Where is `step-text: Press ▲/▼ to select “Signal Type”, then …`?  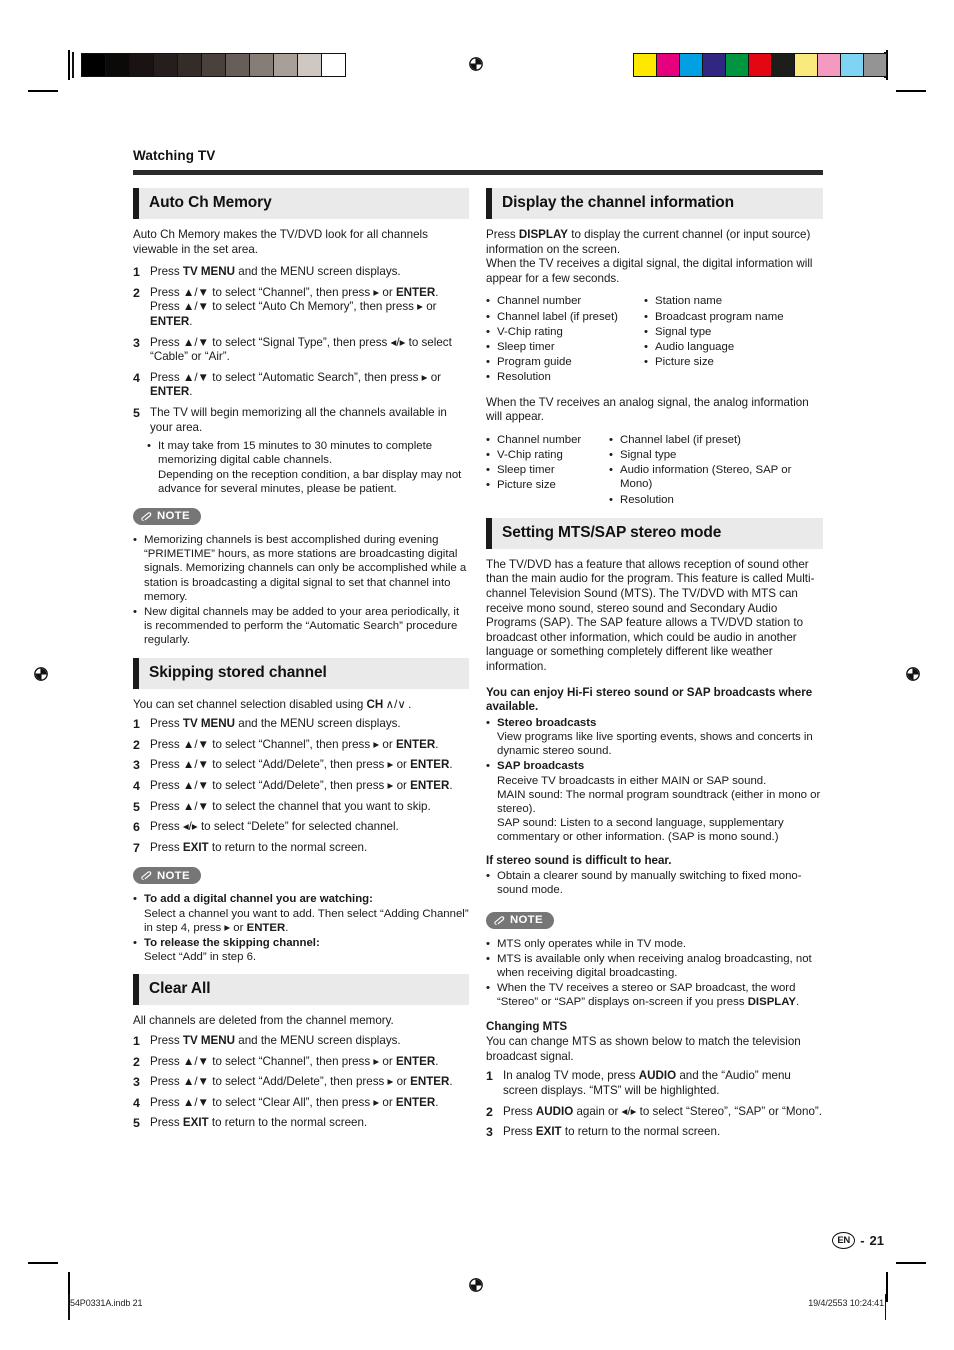 step-text: Press ▲/▼ to select “Signal Type”, then … is located at coordinates (301, 349).